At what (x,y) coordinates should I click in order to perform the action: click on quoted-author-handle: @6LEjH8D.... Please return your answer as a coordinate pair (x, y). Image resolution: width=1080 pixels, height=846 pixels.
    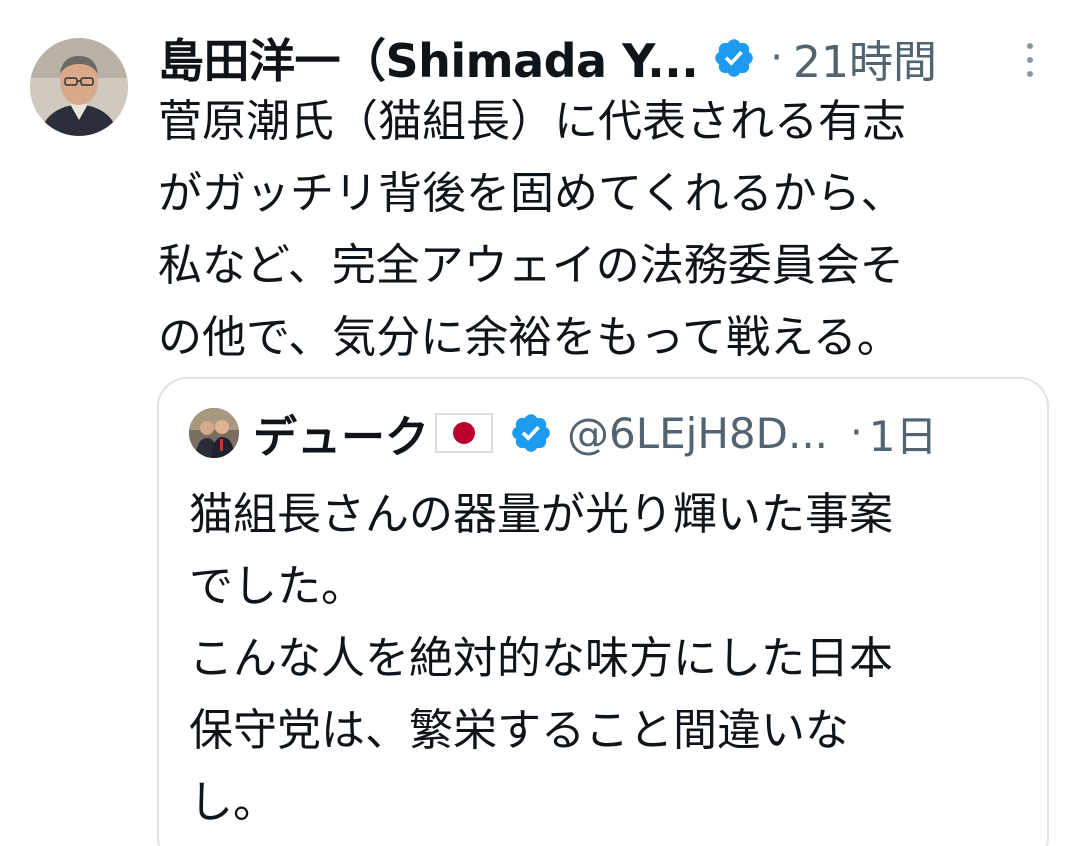
    Looking at the image, I should click on (697, 433).